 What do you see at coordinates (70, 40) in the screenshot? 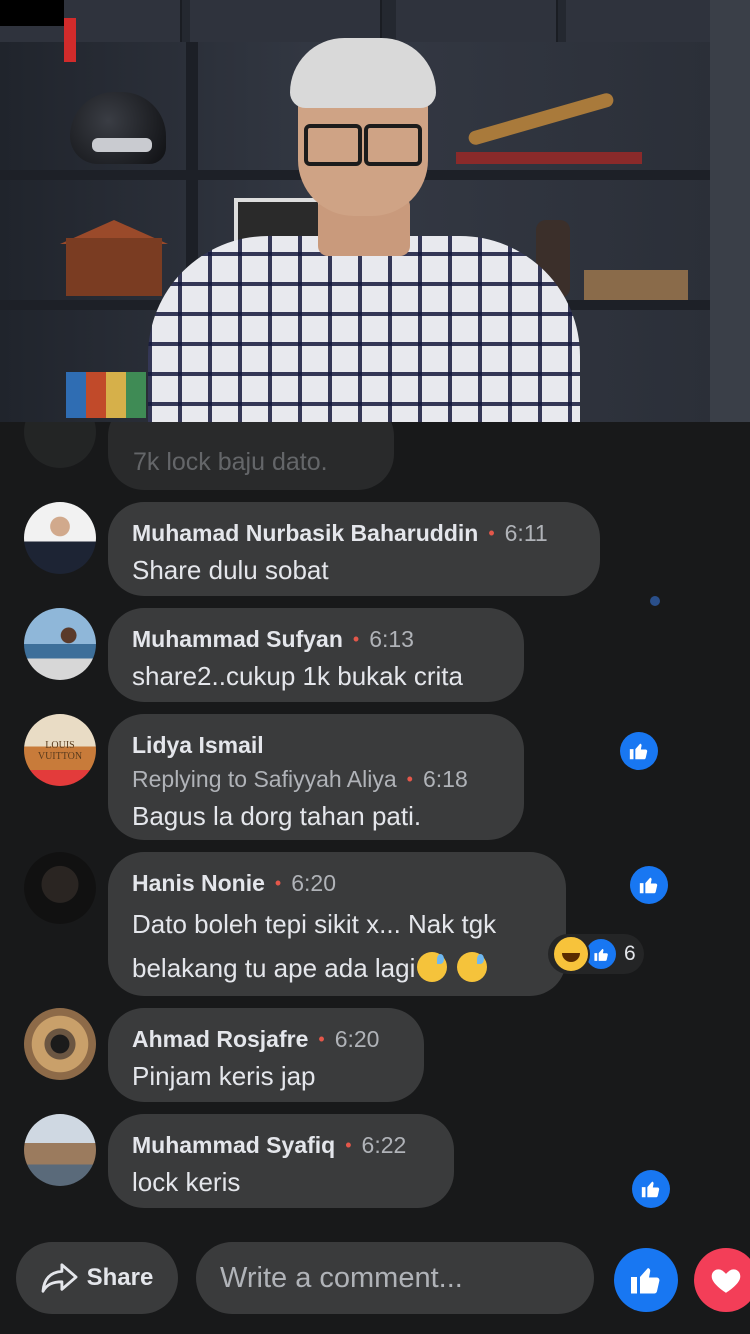
I see `red-object` at bounding box center [70, 40].